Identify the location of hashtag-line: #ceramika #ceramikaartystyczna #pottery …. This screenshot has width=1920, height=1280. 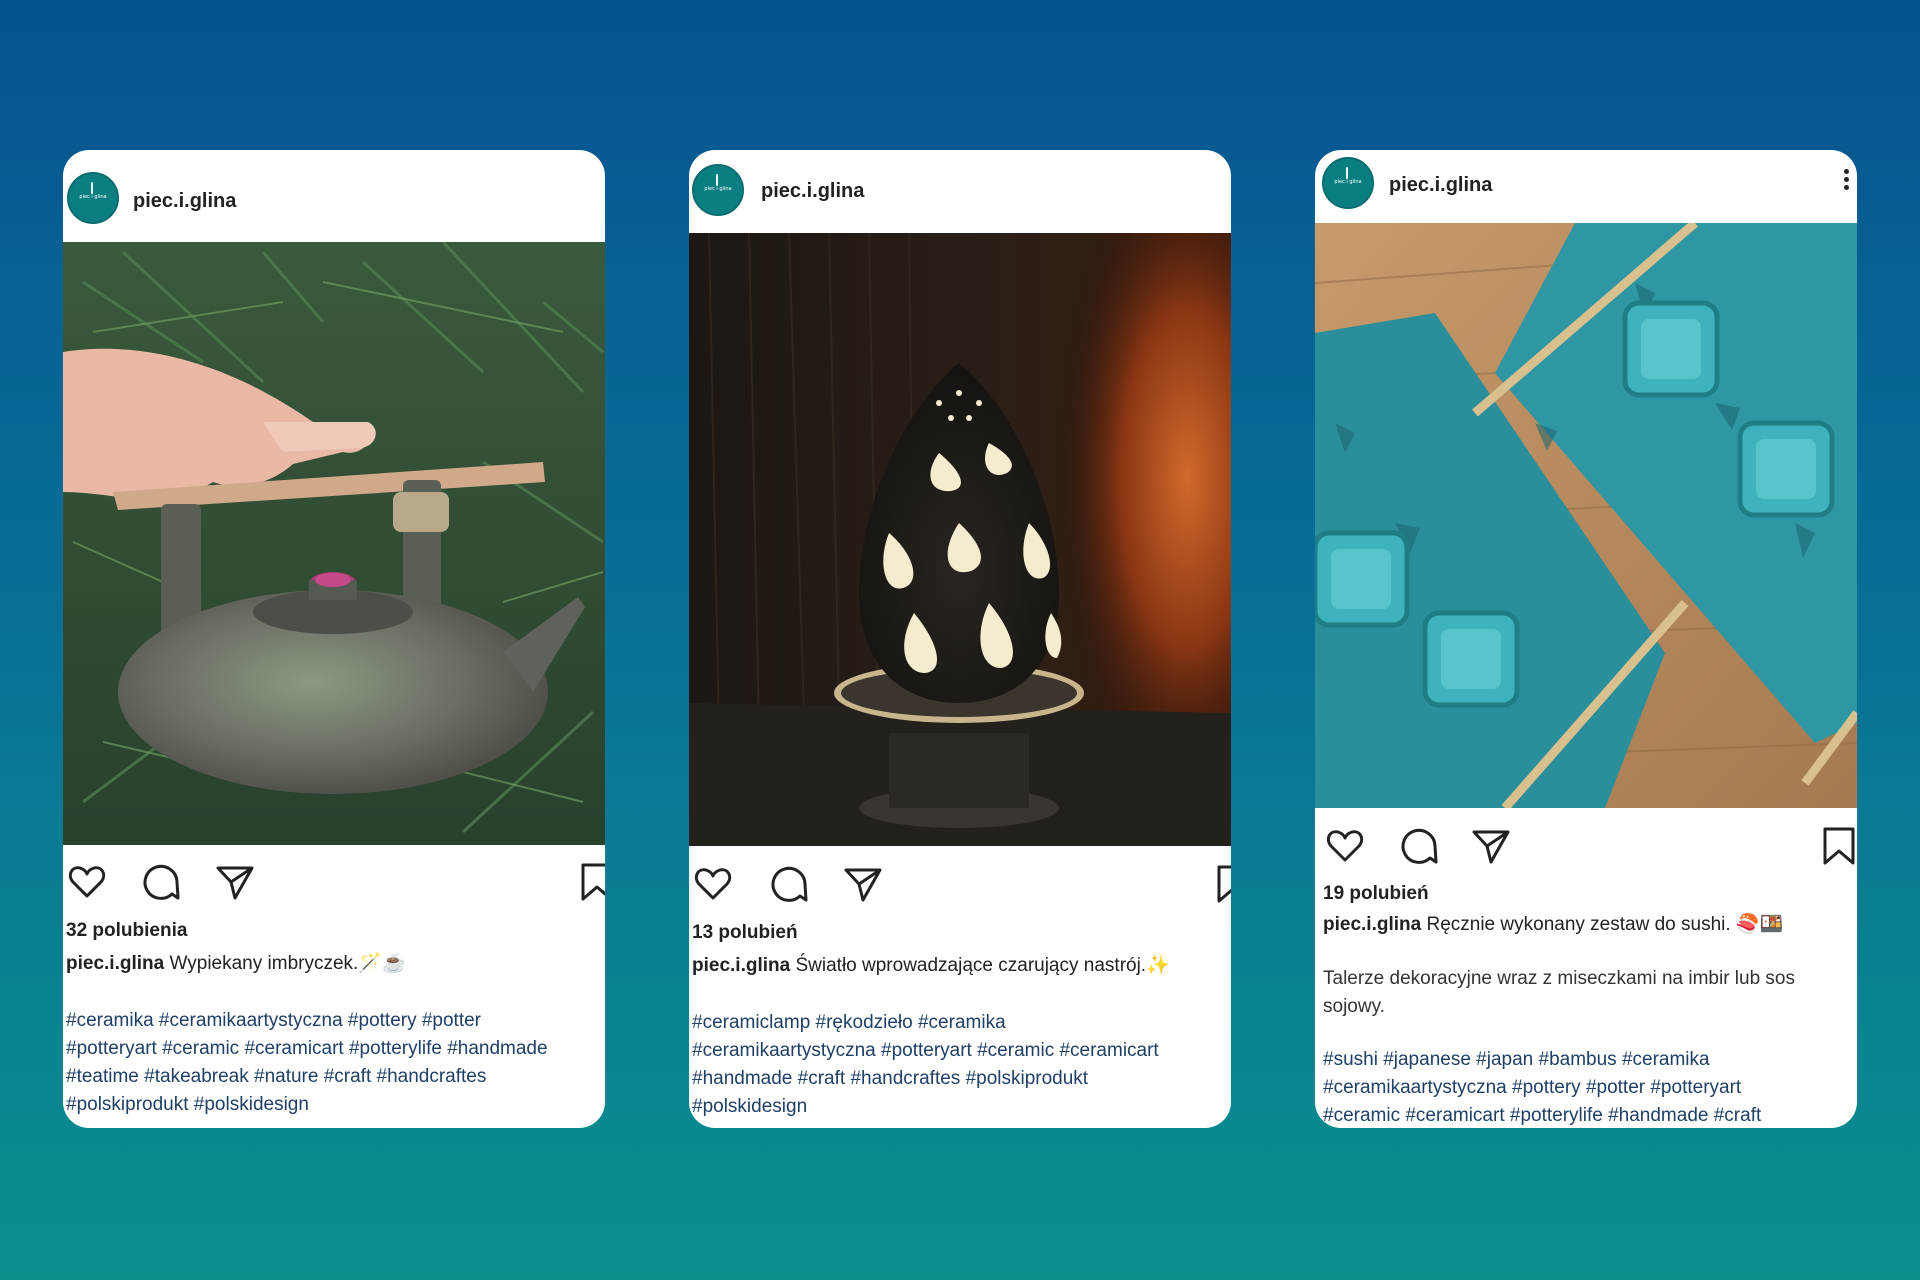
(334, 1021).